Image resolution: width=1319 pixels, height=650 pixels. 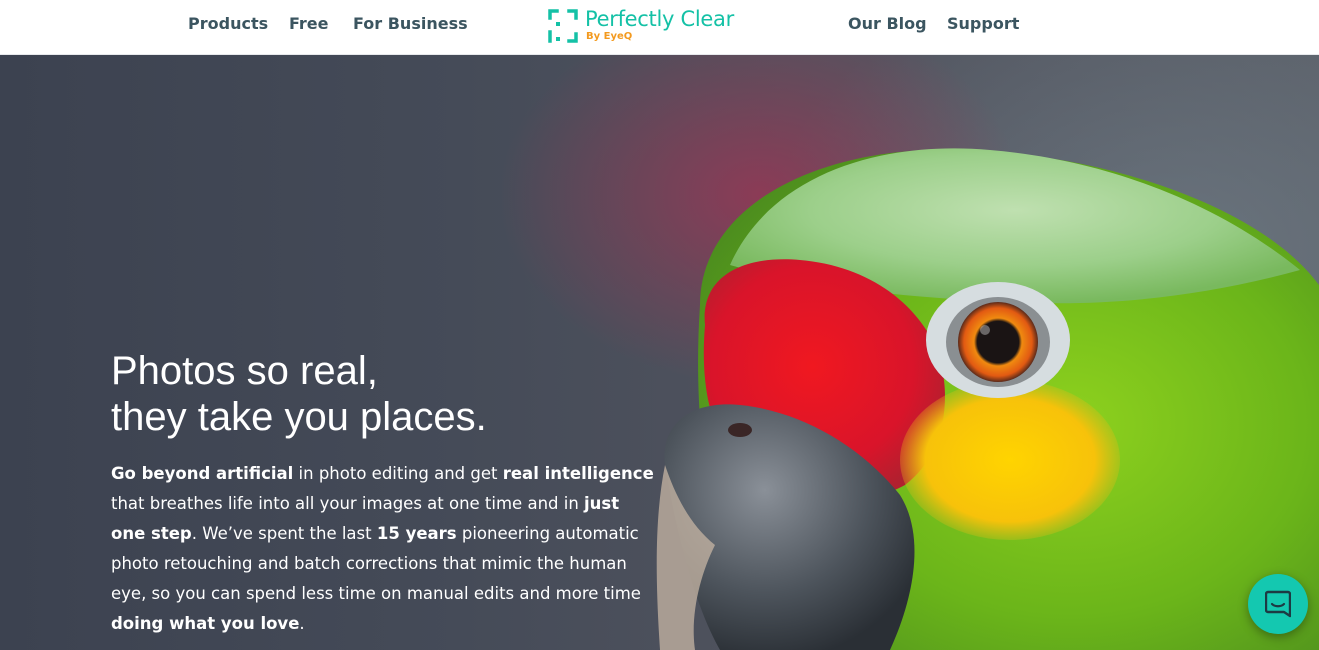 What do you see at coordinates (302, 623) in the screenshot?
I see `hero-description-text: .` at bounding box center [302, 623].